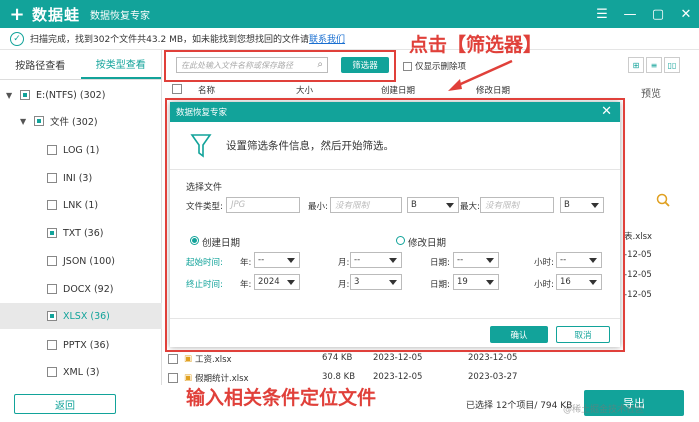 The height and width of the screenshot is (422, 699). Describe the element at coordinates (88, 289) in the screenshot. I see `tree-item-label: DOCX (92)` at that location.